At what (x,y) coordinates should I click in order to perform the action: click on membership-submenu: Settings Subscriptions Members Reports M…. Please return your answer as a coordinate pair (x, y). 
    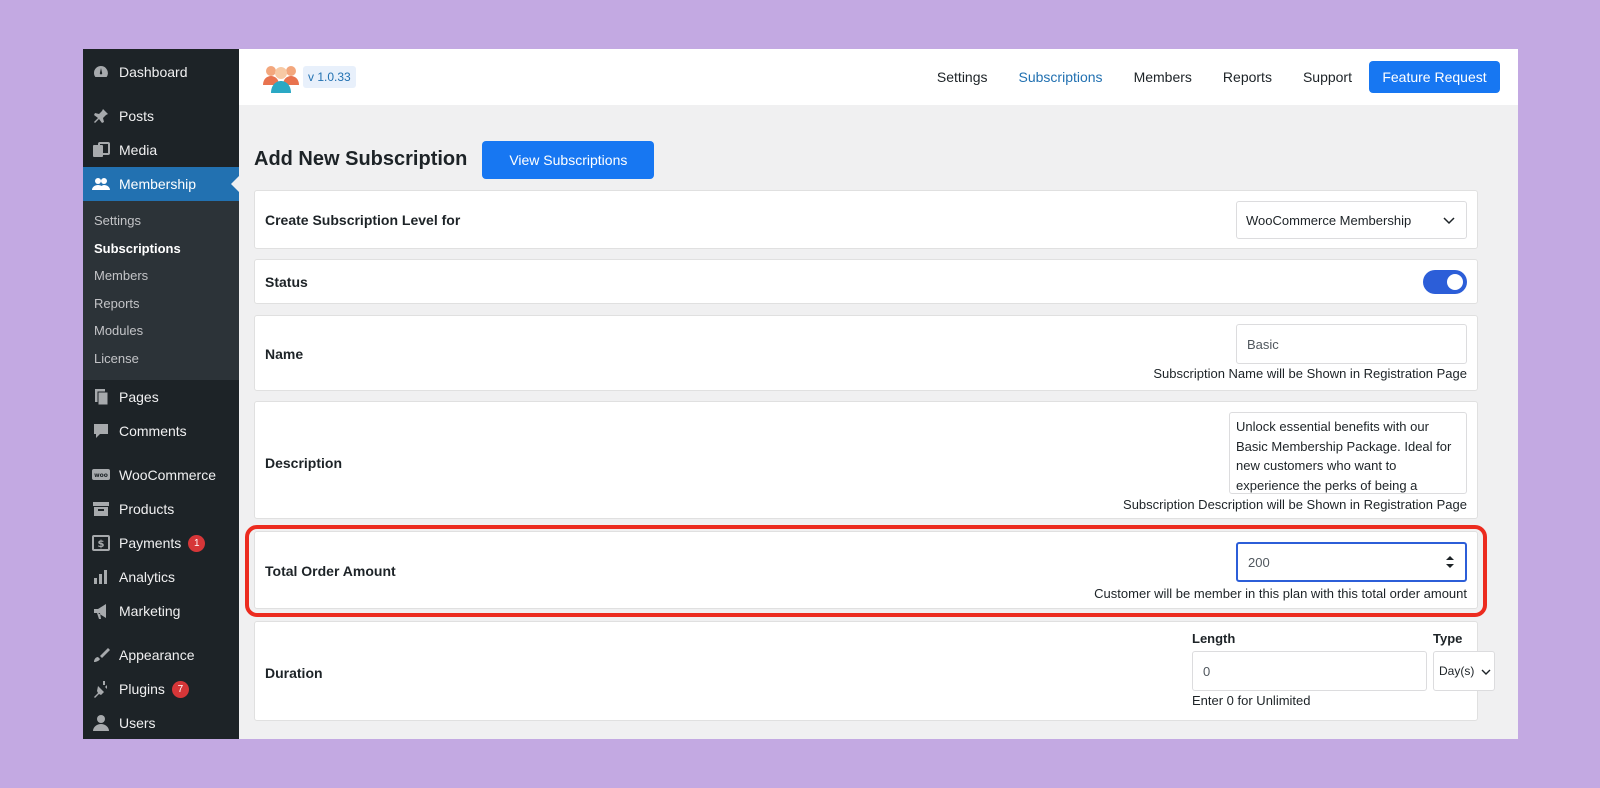
    Looking at the image, I should click on (161, 290).